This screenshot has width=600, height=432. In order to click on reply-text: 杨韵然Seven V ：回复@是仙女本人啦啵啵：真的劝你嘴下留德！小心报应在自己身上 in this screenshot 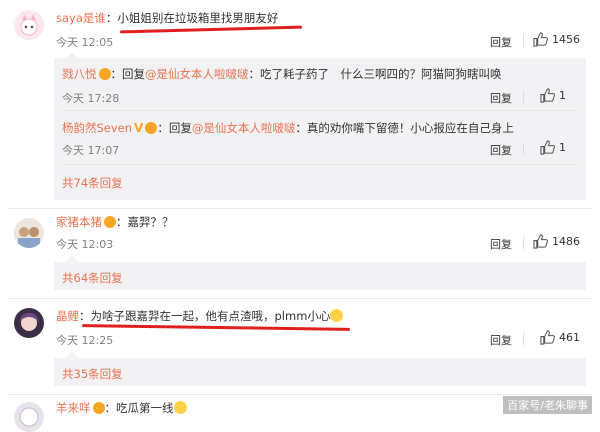, I will do `click(288, 128)`.